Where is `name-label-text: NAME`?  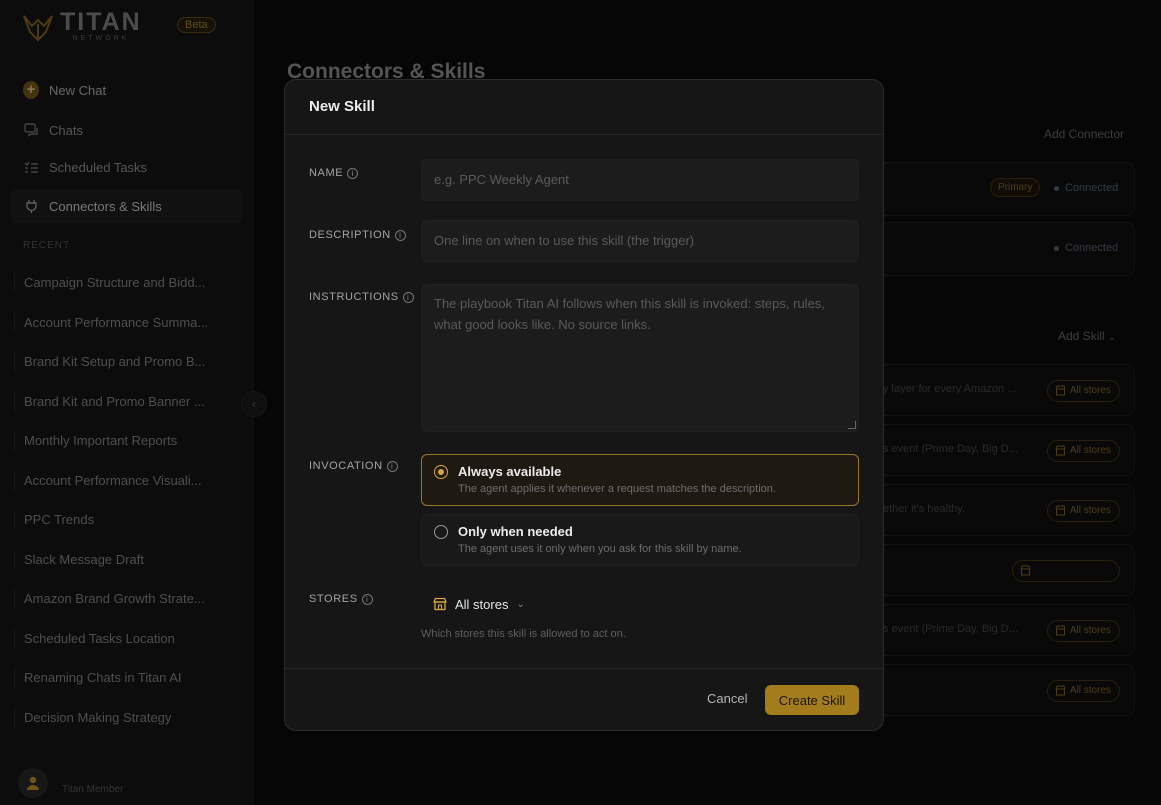
name-label-text: NAME is located at coordinates (326, 173).